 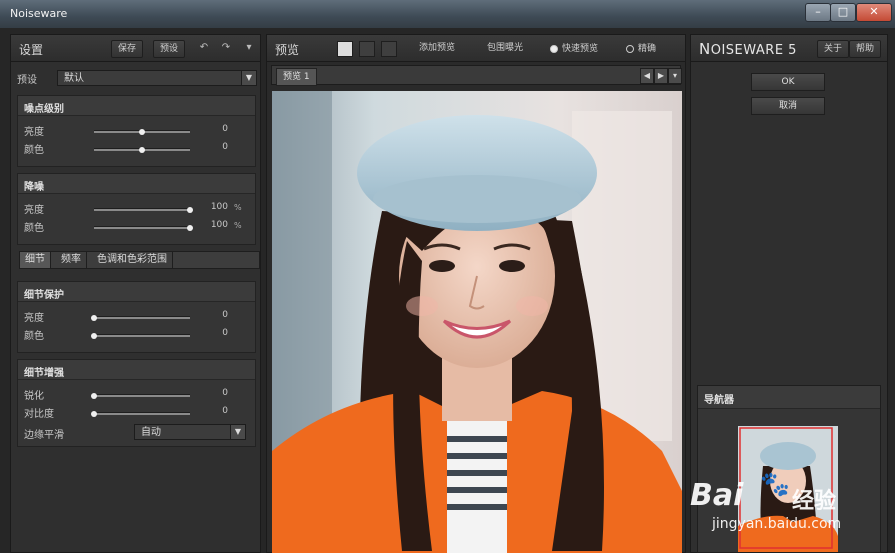 I want to click on brand-header: NOISEWARE 5 关于 帮助, so click(x=789, y=48).